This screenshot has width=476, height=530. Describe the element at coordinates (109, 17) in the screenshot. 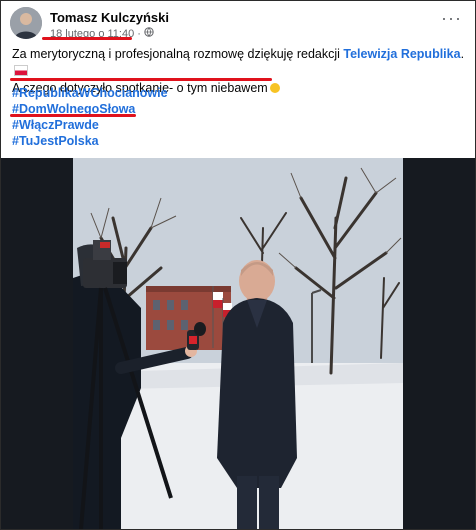

I see `author-name: Tomasz Kulczyński` at that location.